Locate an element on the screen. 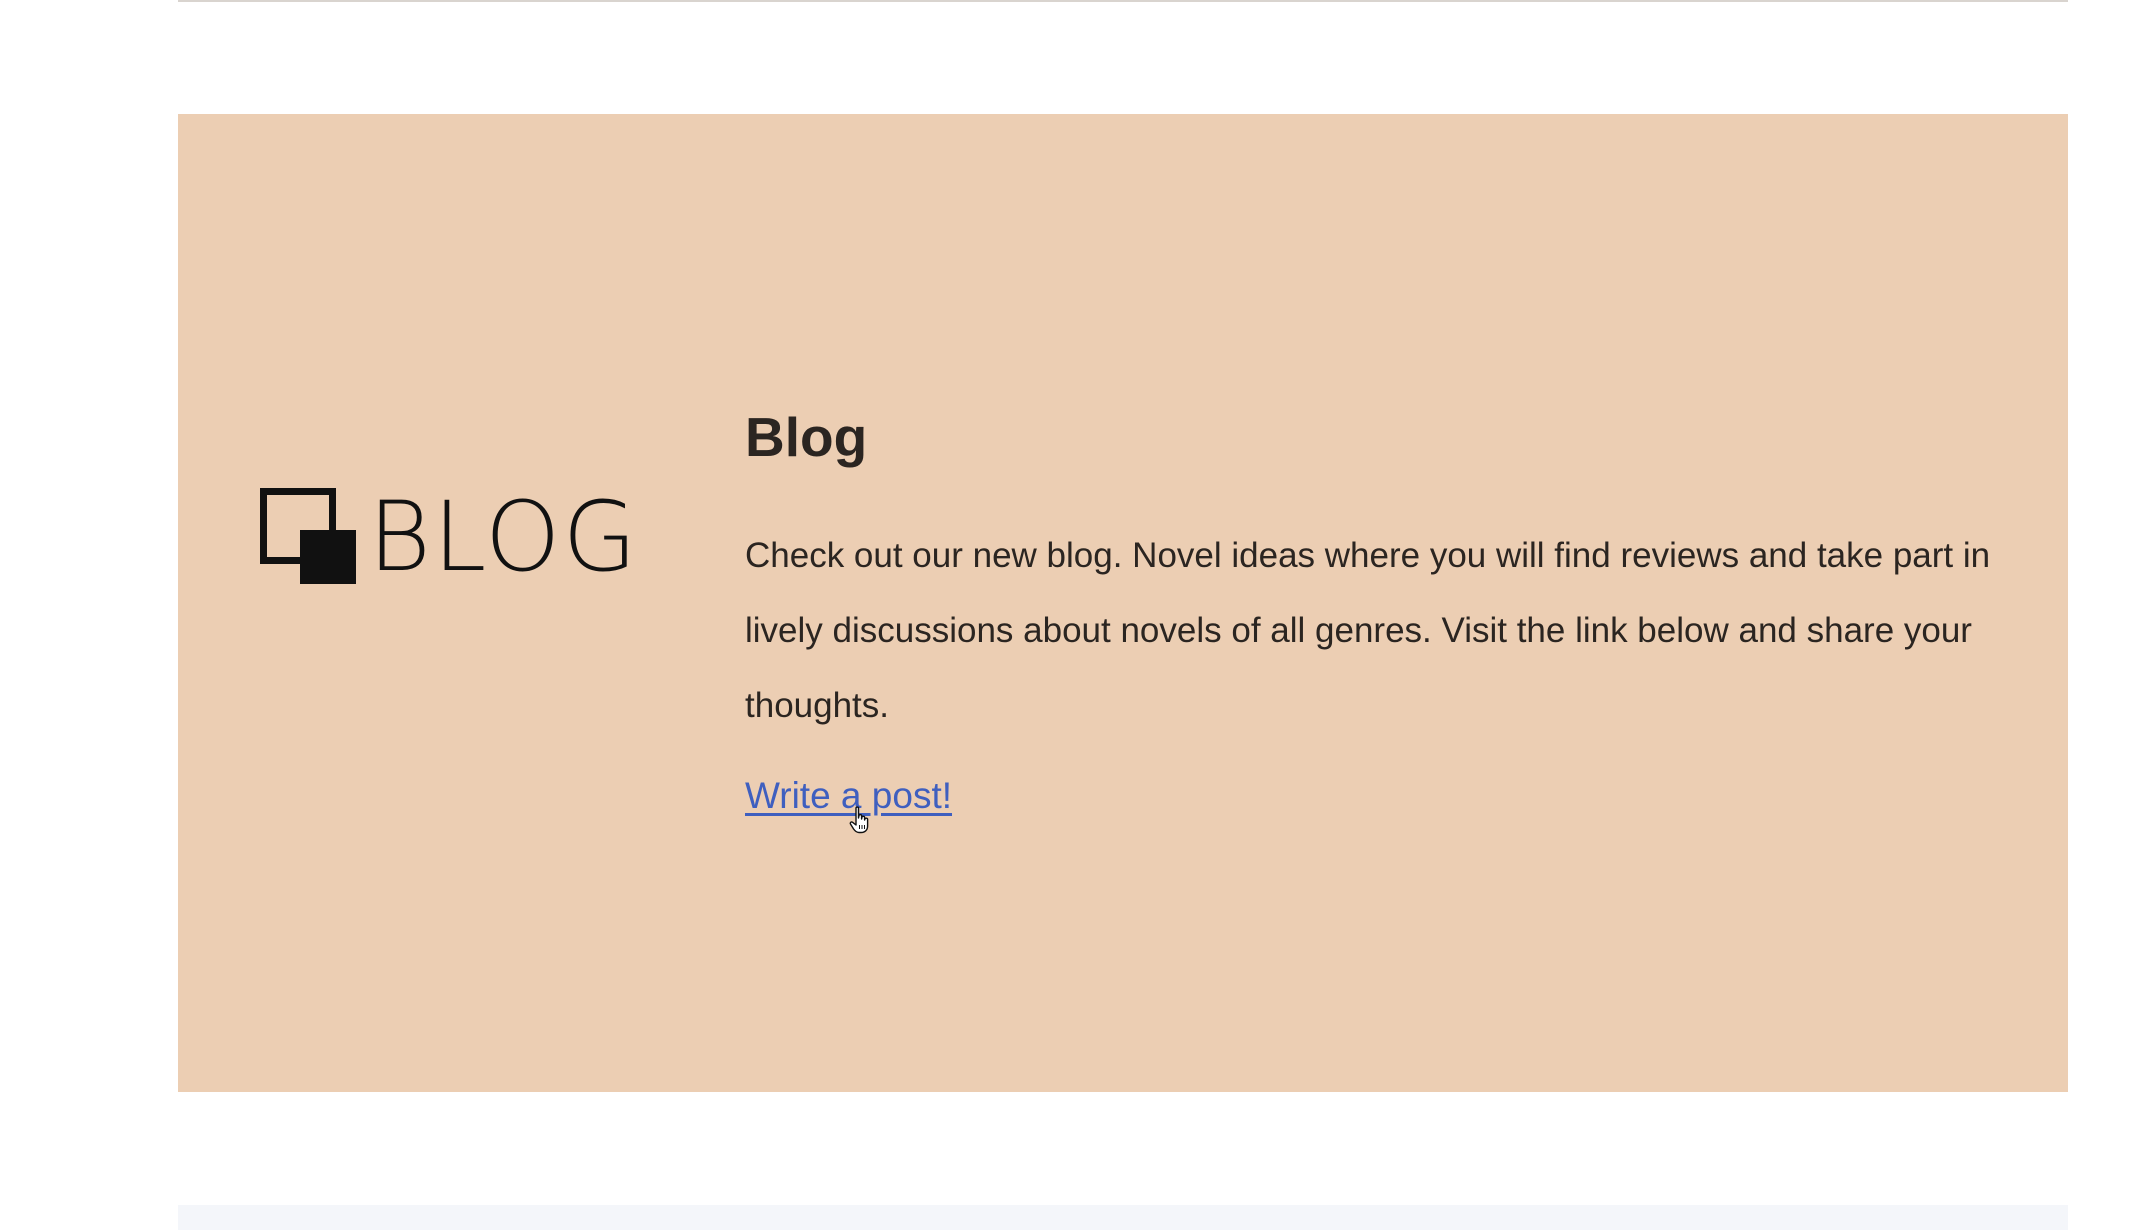 Image resolution: width=2148 pixels, height=1230 pixels. top-divider is located at coordinates (1123, 1).